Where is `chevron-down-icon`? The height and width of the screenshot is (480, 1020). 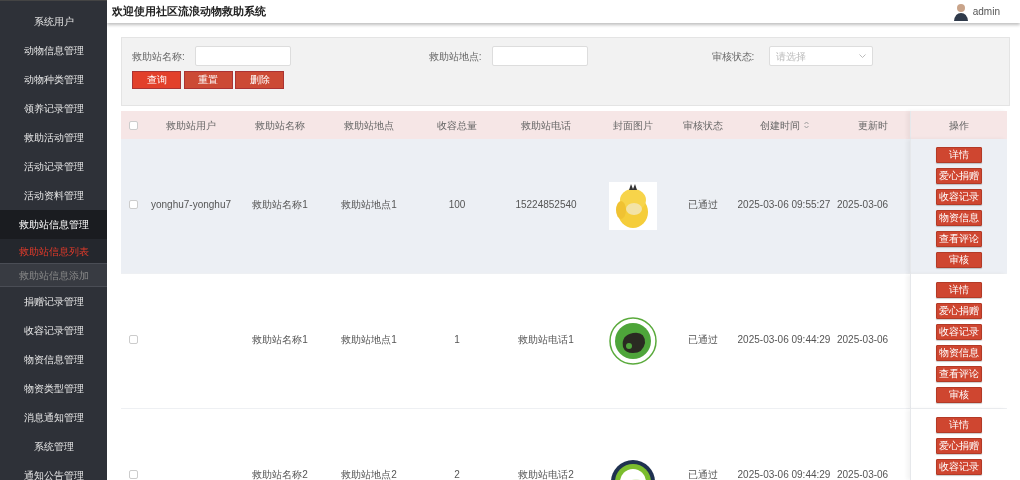 chevron-down-icon is located at coordinates (863, 56).